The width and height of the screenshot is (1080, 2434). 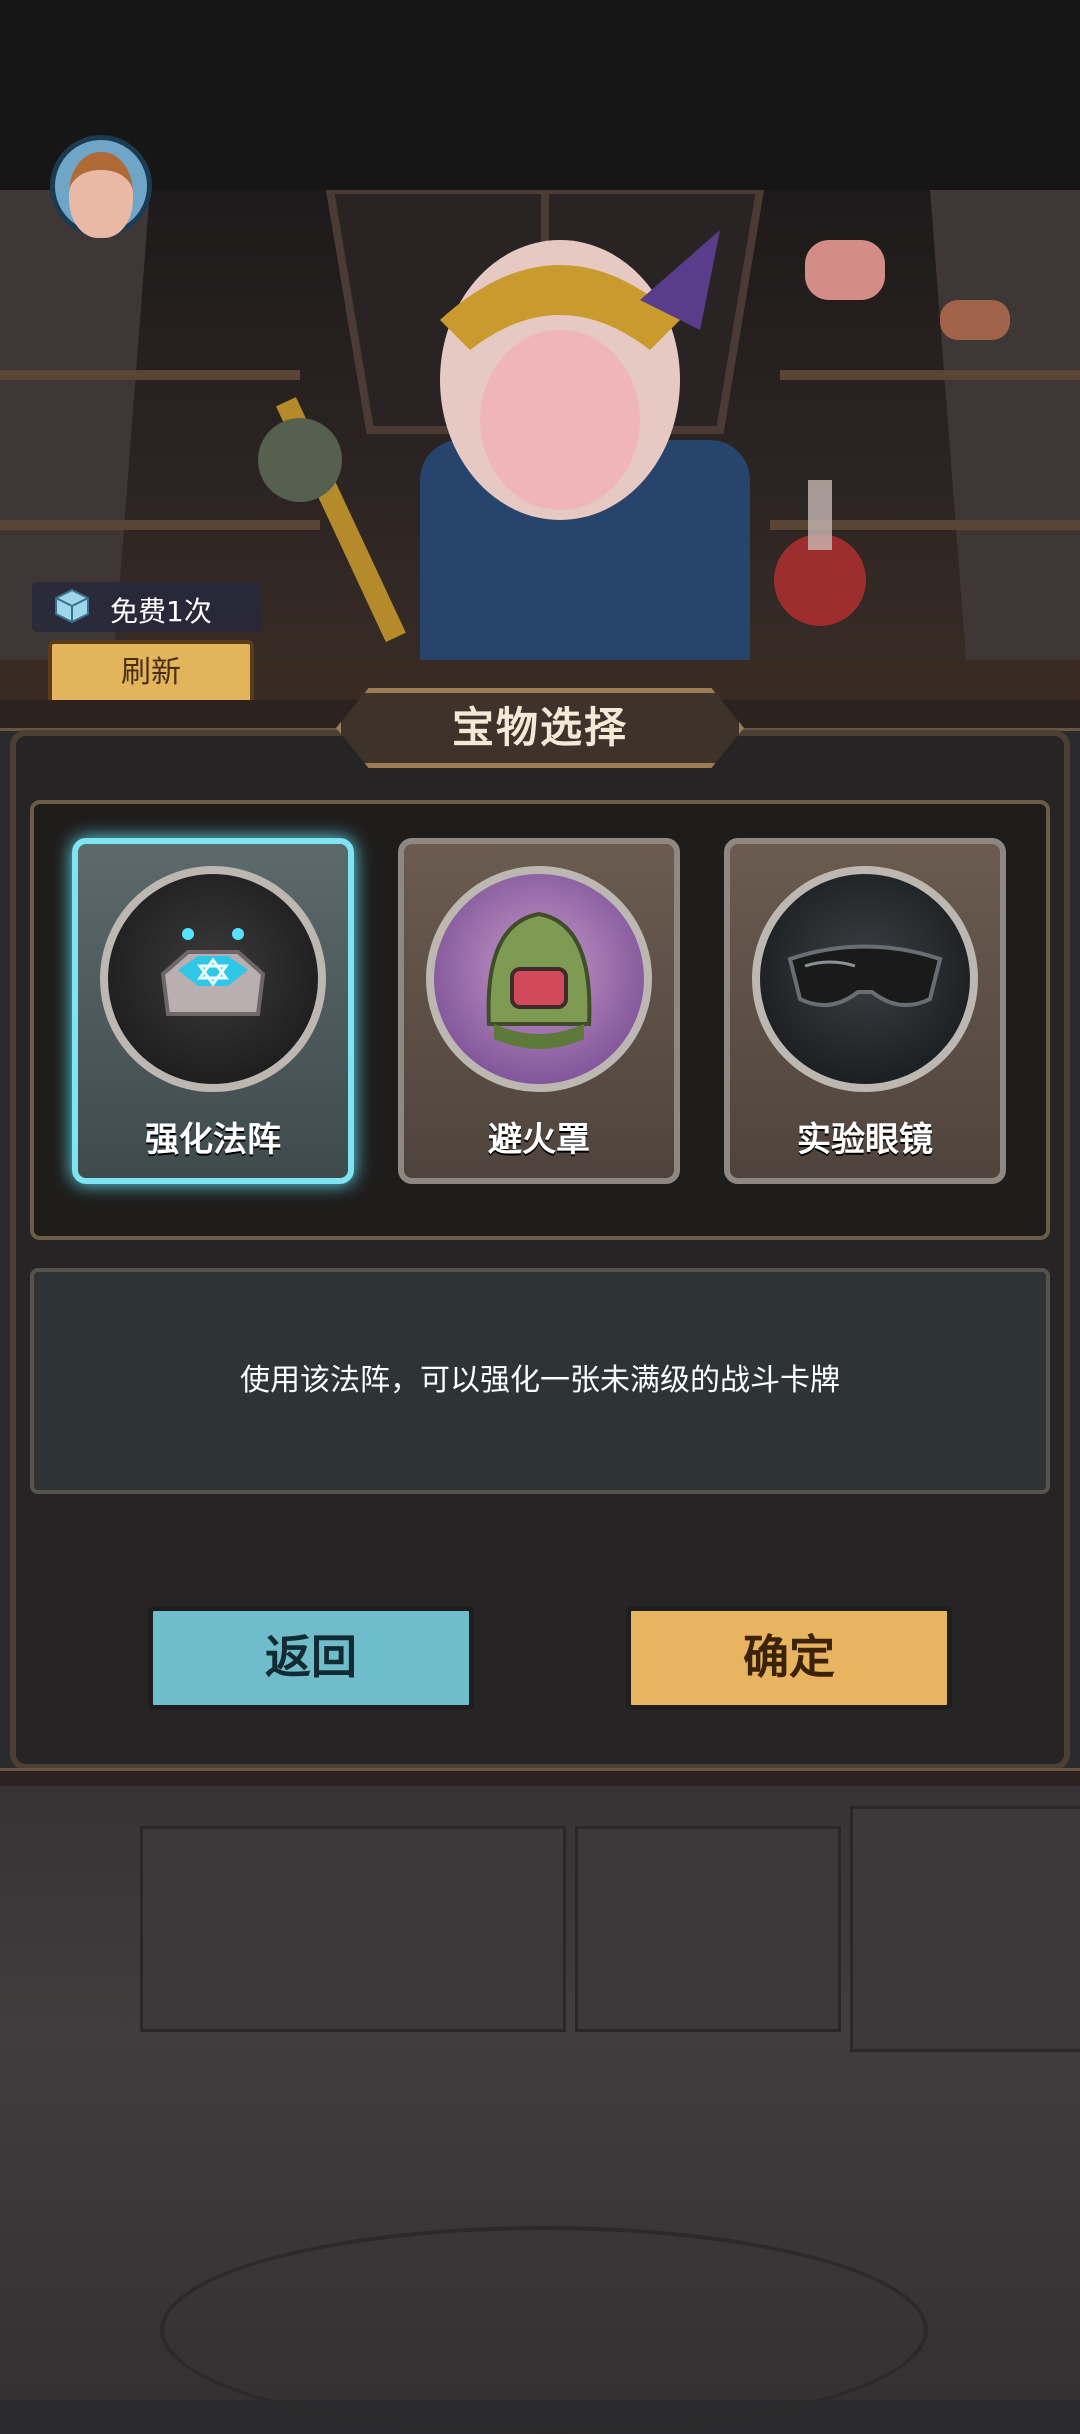 I want to click on back-button: 返回, so click(x=311, y=1658).